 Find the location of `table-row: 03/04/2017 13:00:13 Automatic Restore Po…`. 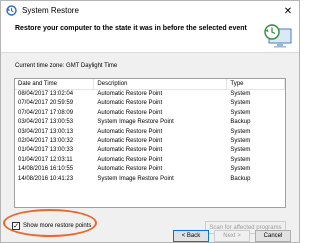

table-row: 03/04/2017 13:00:13 Automatic Restore Po… is located at coordinates (150, 132).